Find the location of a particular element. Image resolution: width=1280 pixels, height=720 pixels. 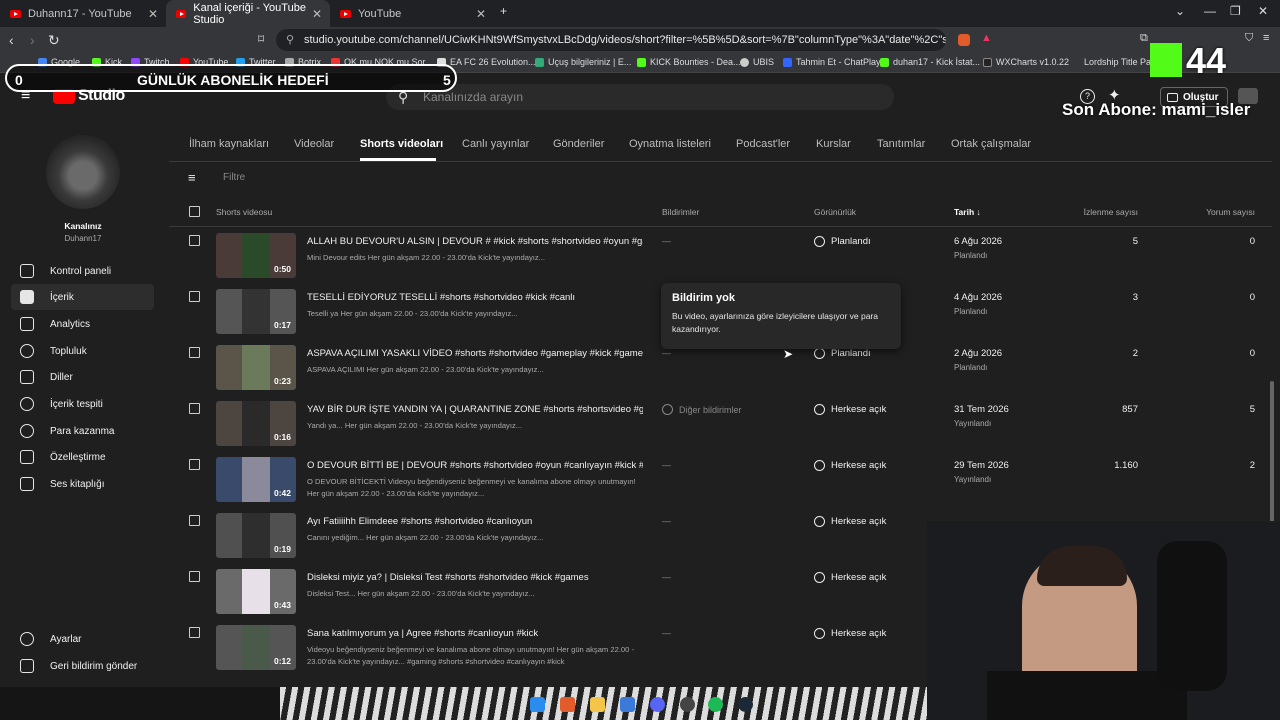

sidebar-item-content-detection: İçerik tespiti is located at coordinates (82, 404).